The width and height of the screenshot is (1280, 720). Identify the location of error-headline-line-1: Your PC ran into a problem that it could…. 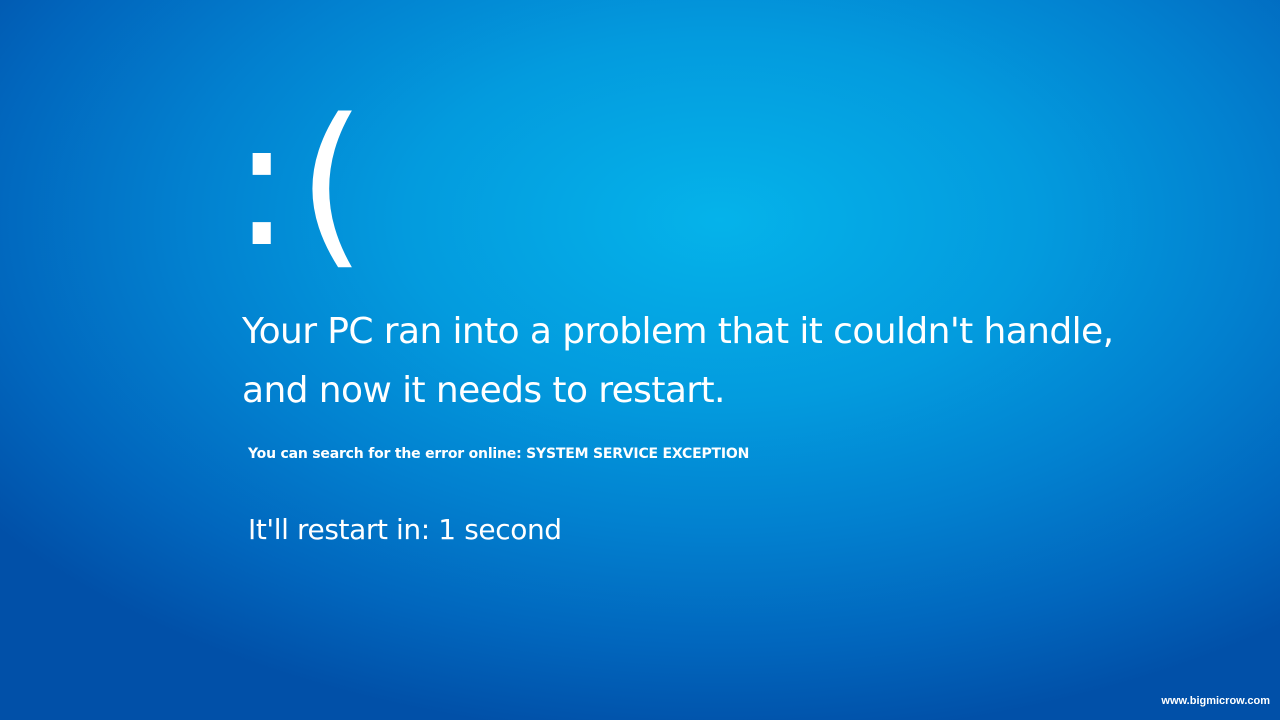
(678, 331).